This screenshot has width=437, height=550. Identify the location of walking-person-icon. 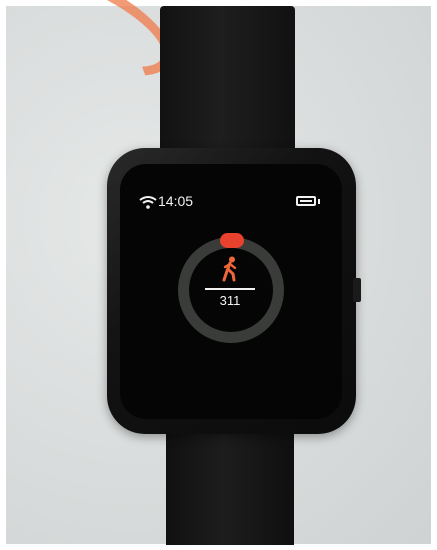
(229, 269).